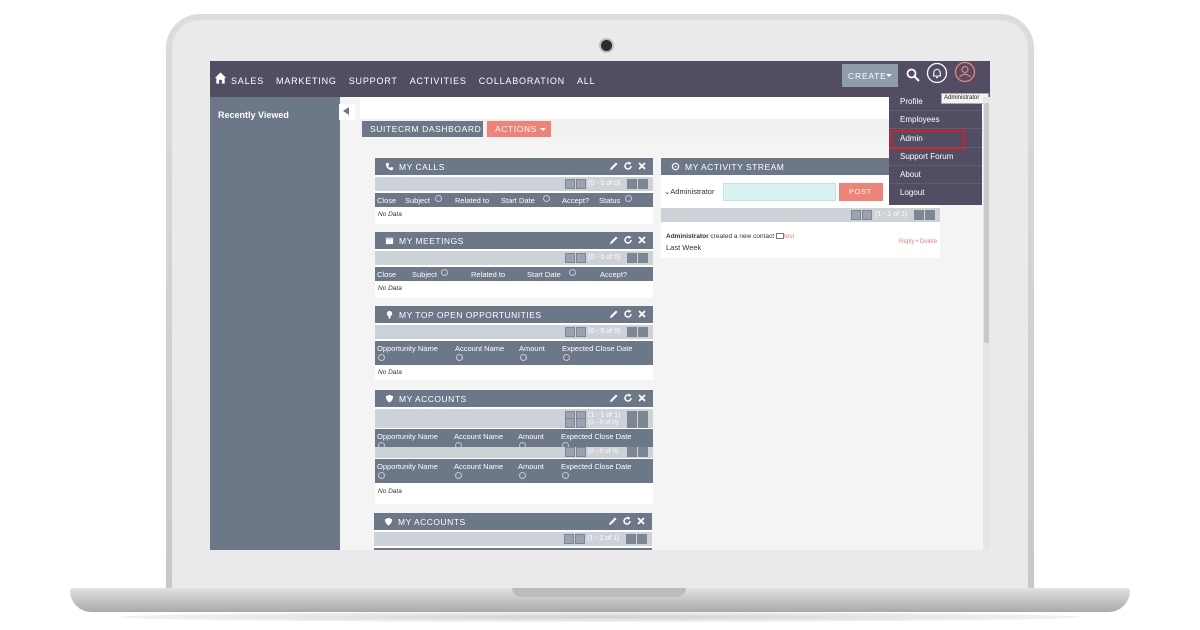  What do you see at coordinates (920, 119) in the screenshot?
I see `menu-item-employees: Employees` at bounding box center [920, 119].